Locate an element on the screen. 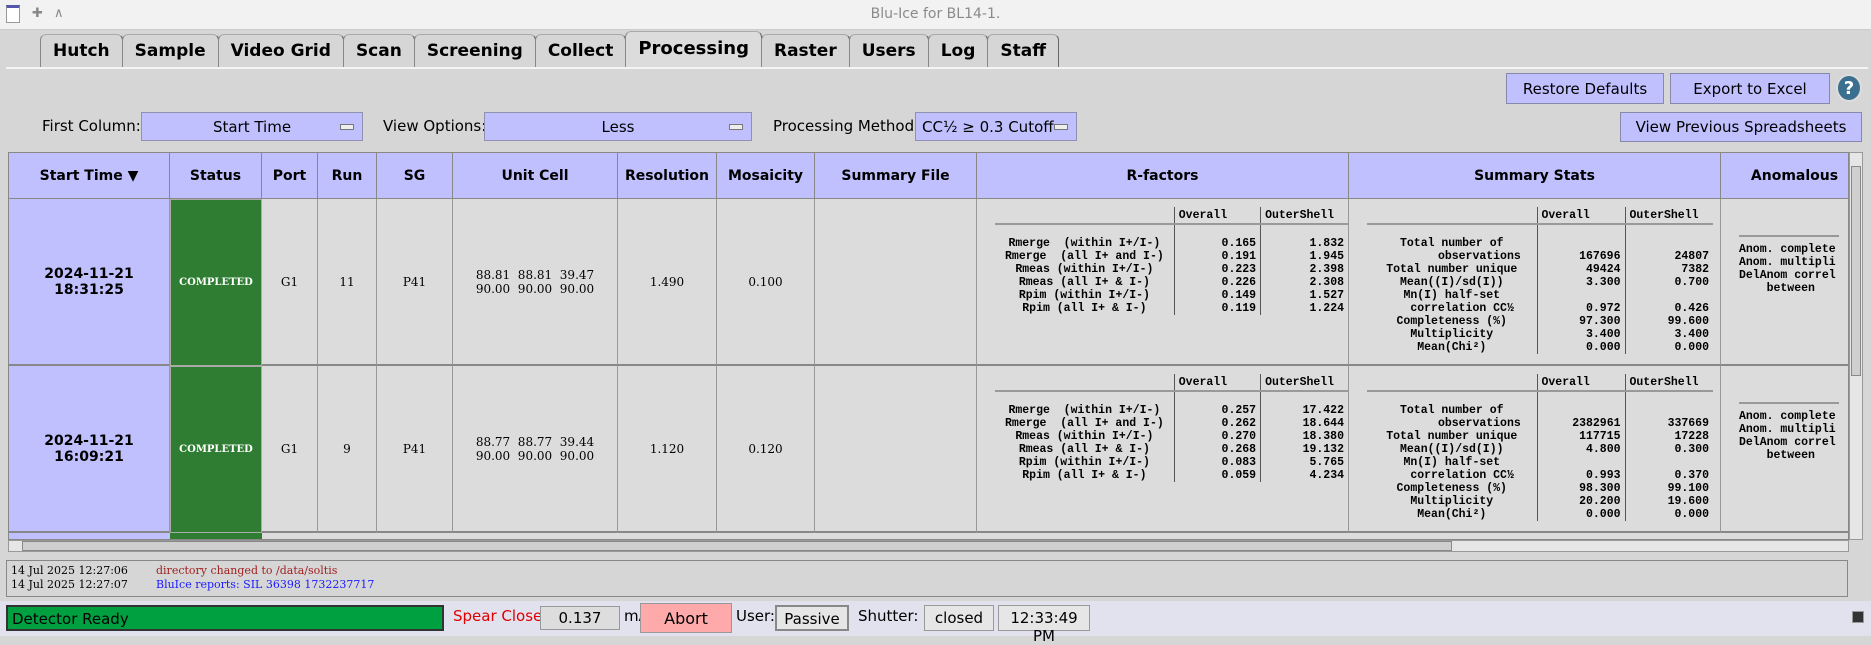  tab-processing: Processing is located at coordinates (693, 49).